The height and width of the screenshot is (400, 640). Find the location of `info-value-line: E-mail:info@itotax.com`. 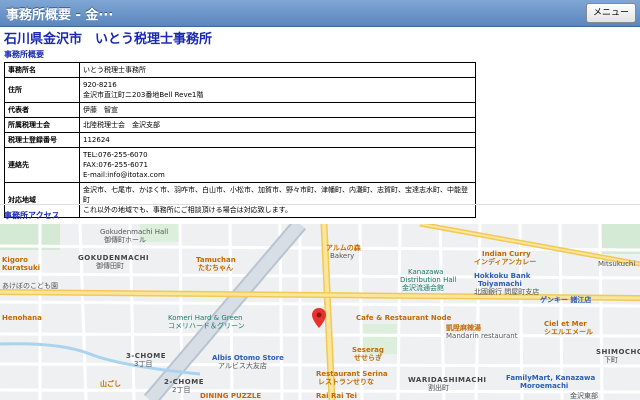

info-value-line: E-mail:info@itotax.com is located at coordinates (124, 175).